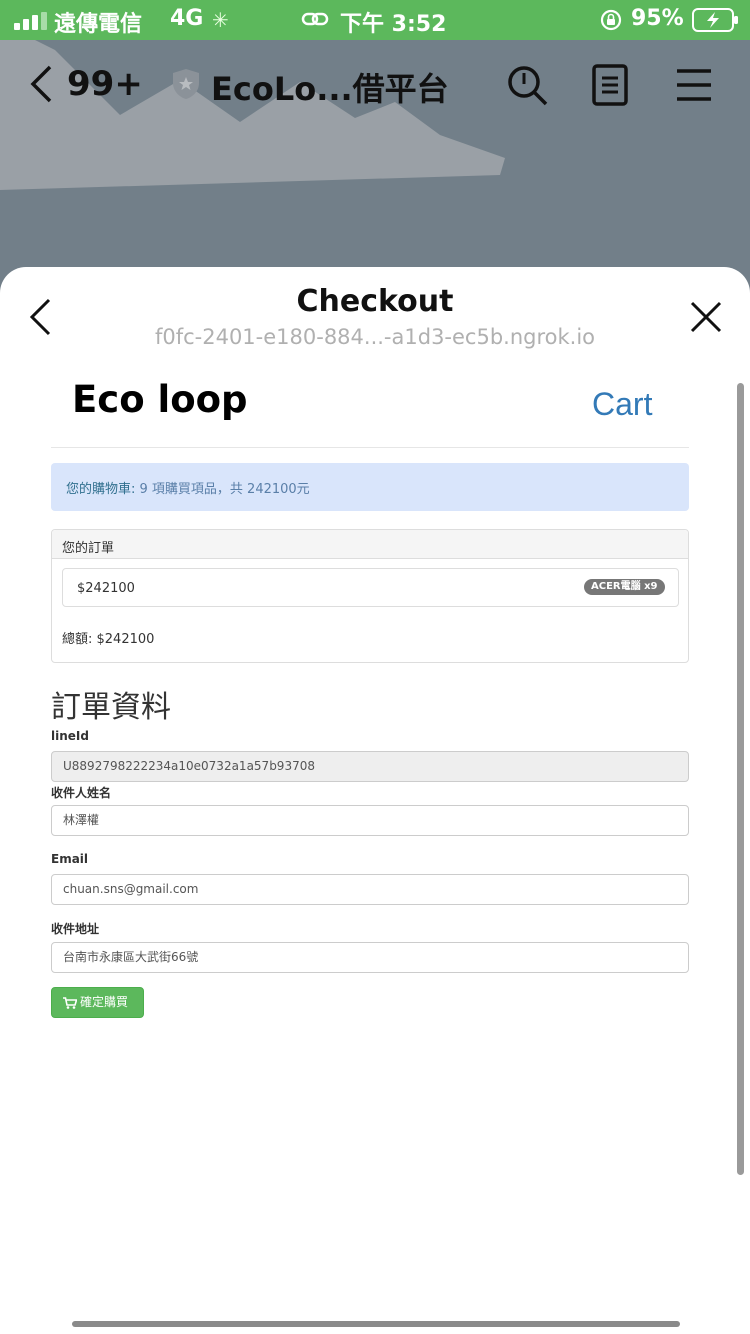 The width and height of the screenshot is (750, 1334). Describe the element at coordinates (715, 20) in the screenshot. I see `battery-charging-icon` at that location.